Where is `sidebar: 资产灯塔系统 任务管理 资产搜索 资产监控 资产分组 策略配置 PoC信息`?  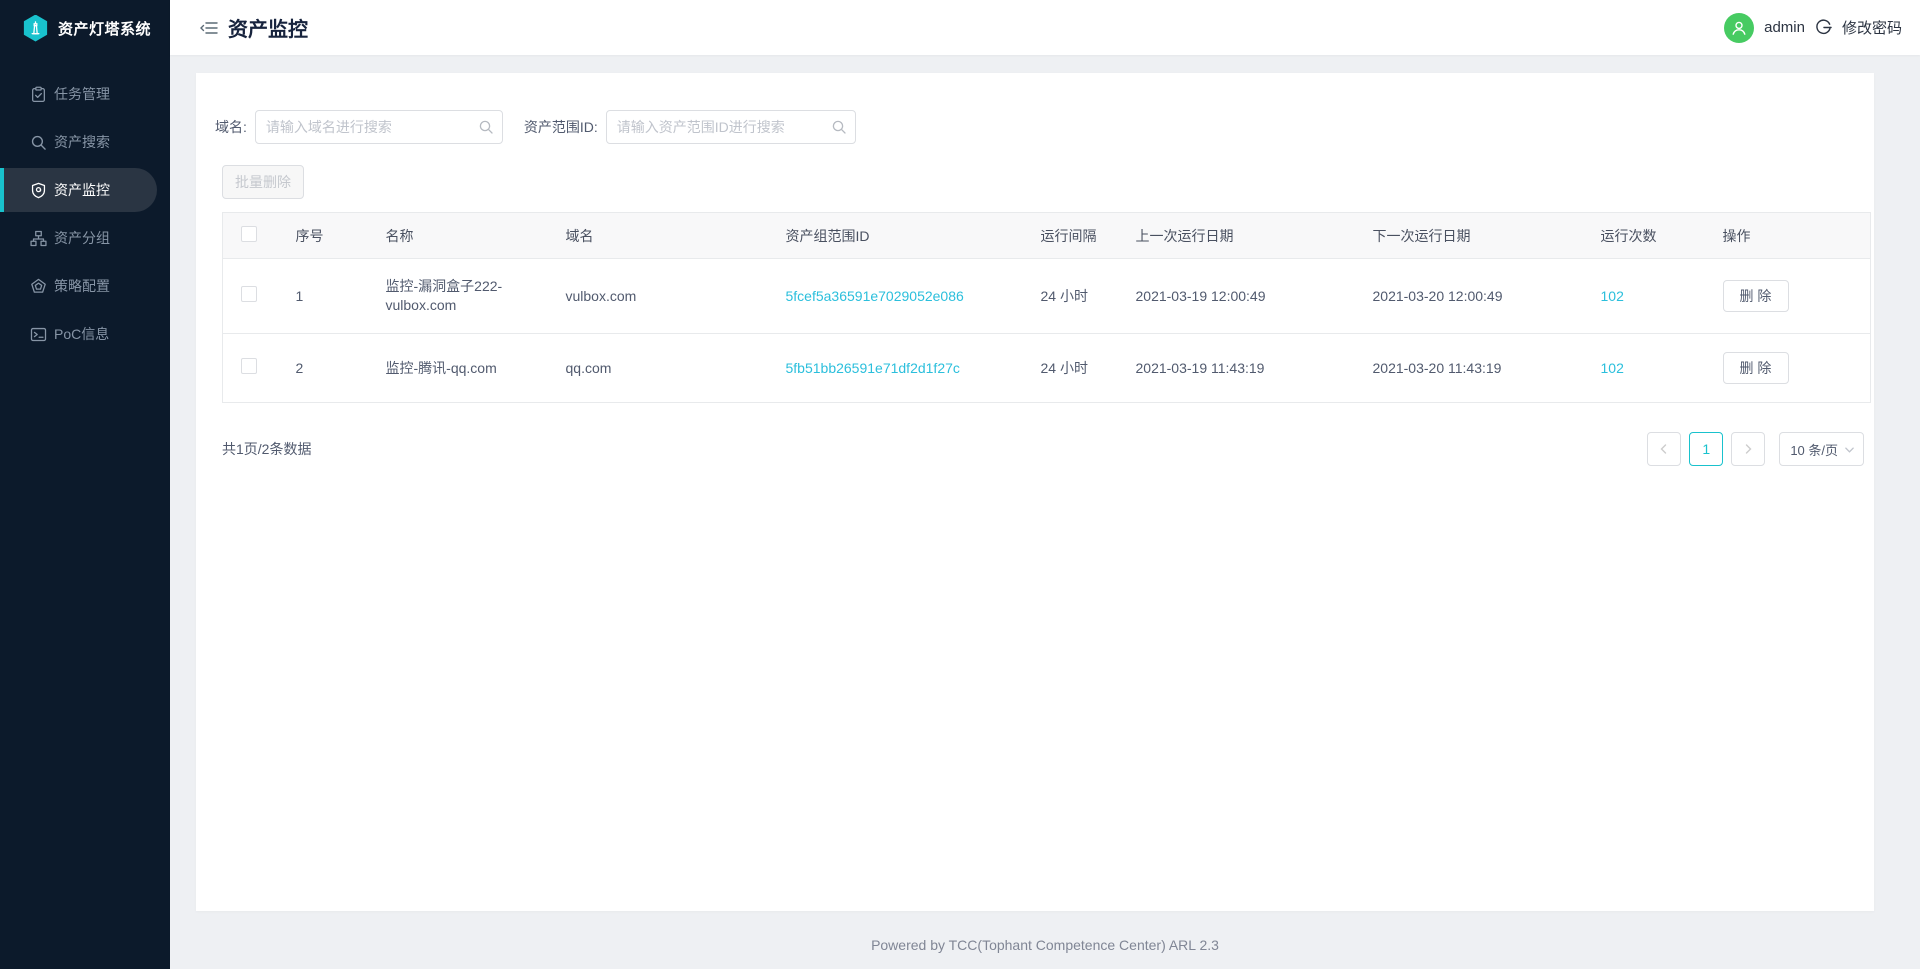 sidebar: 资产灯塔系统 任务管理 资产搜索 资产监控 资产分组 策略配置 PoC信息 is located at coordinates (85, 484).